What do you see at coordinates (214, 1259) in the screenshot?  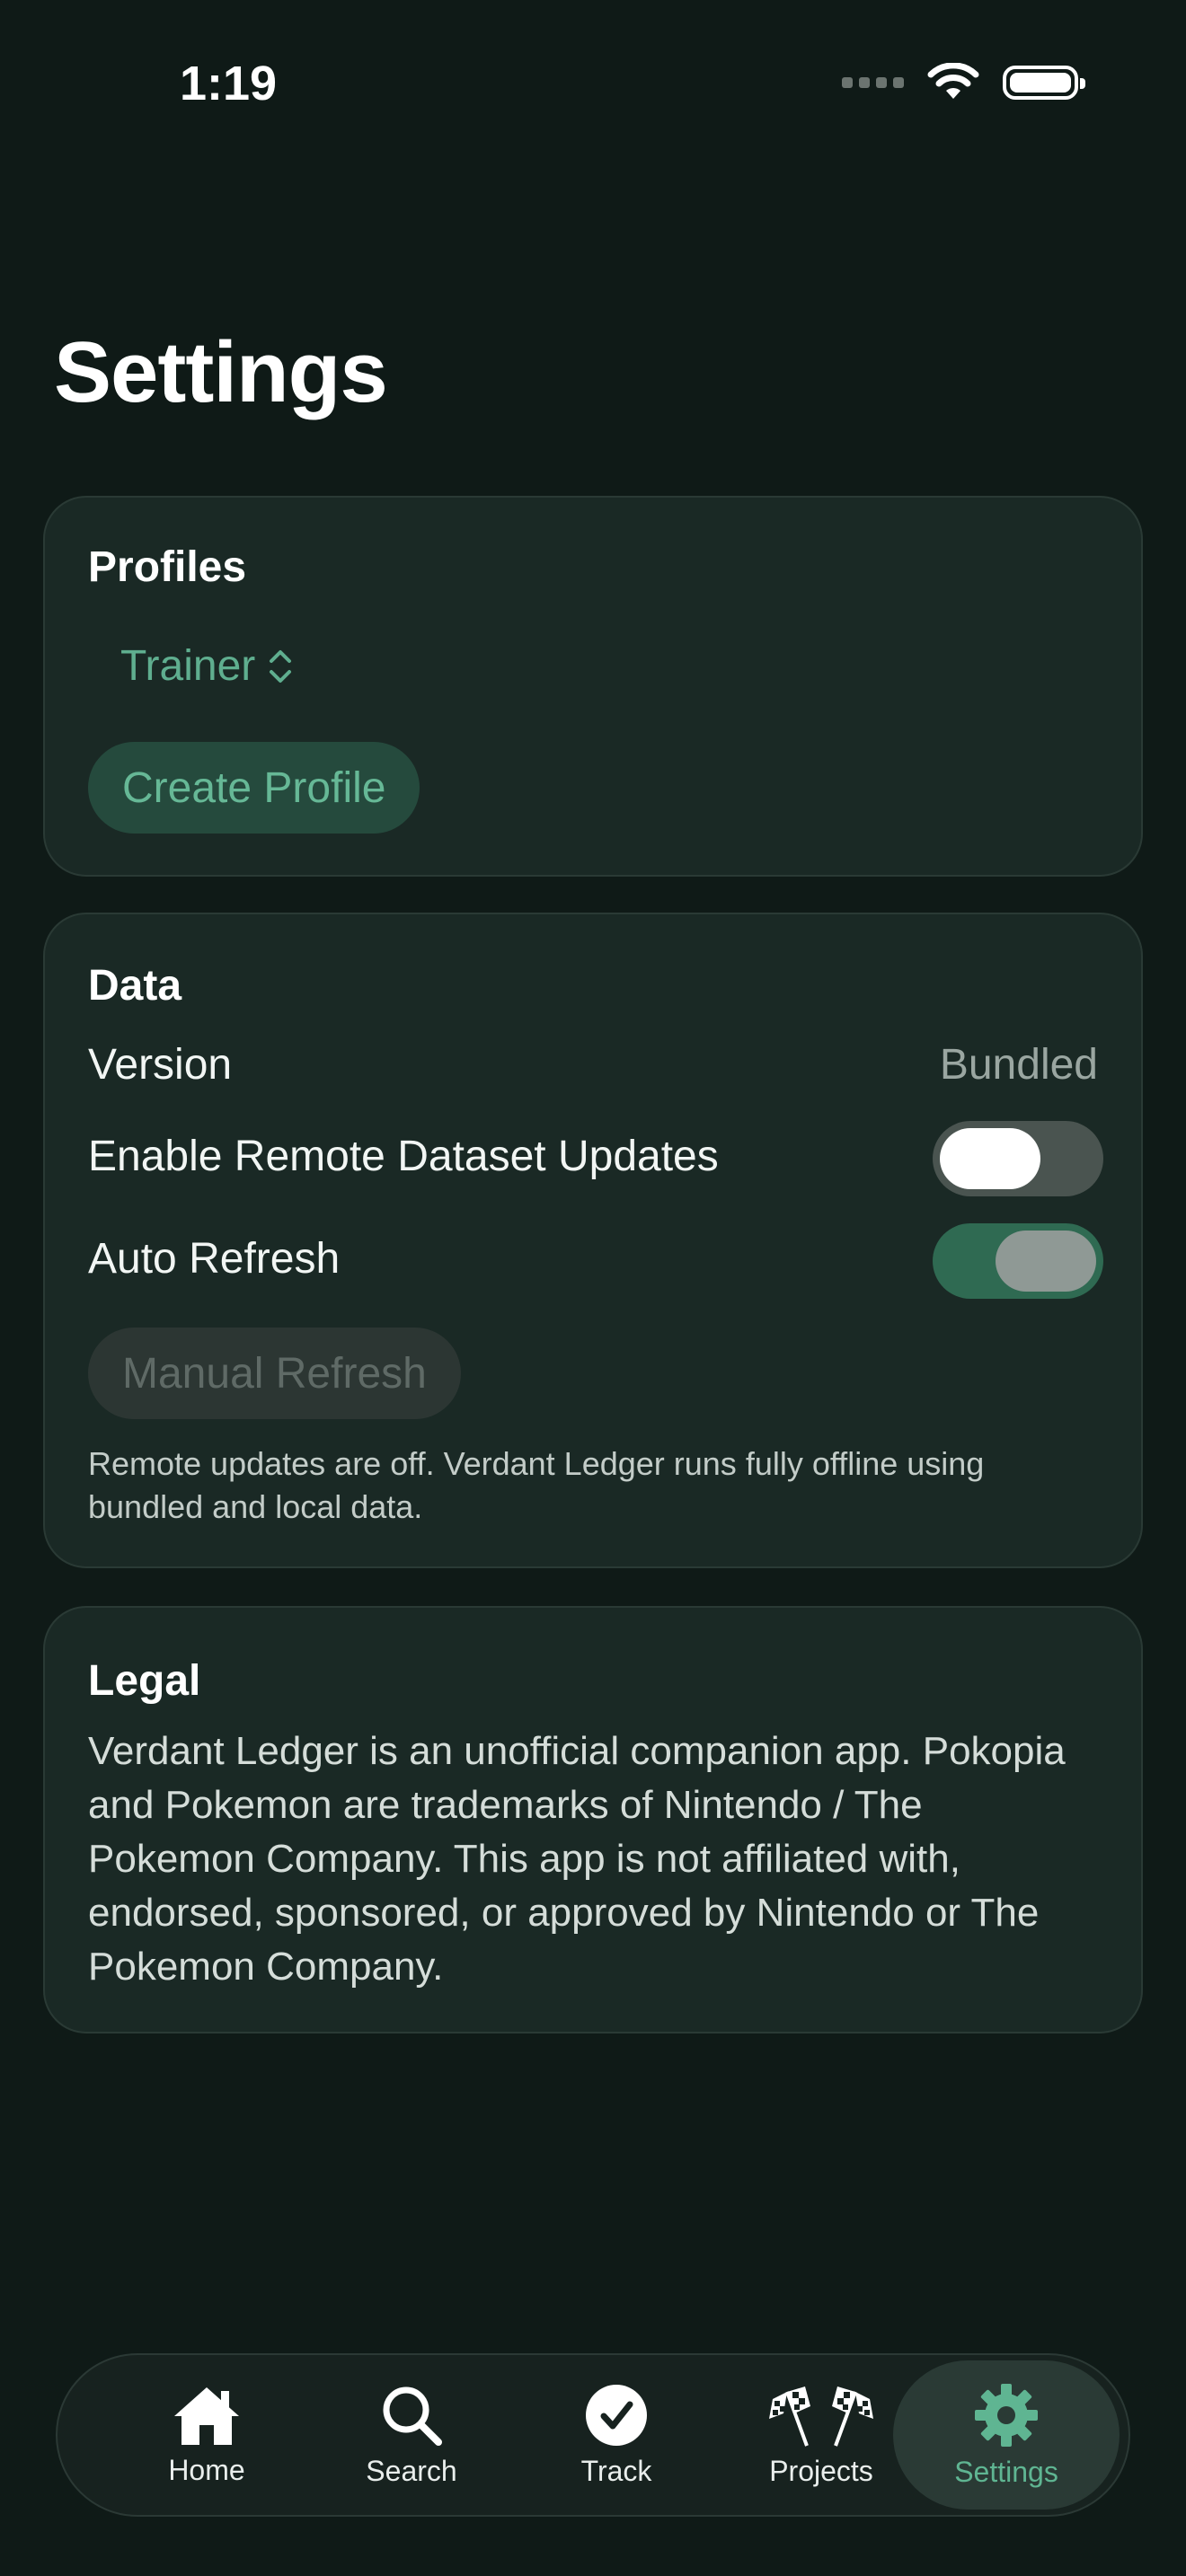 I see `auto-refresh-label: Auto Refresh` at bounding box center [214, 1259].